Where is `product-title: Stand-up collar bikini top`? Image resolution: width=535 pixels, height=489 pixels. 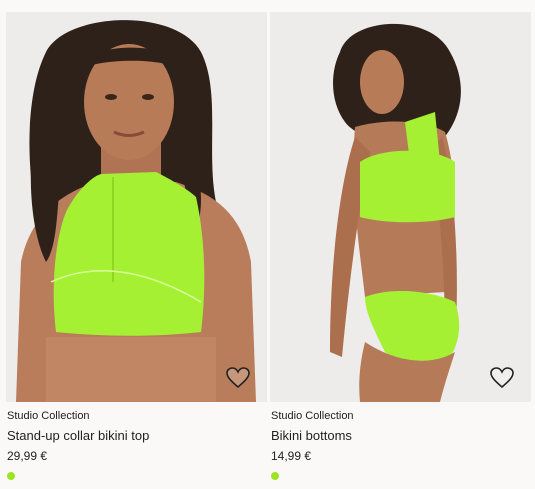 product-title: Stand-up collar bikini top is located at coordinates (78, 435).